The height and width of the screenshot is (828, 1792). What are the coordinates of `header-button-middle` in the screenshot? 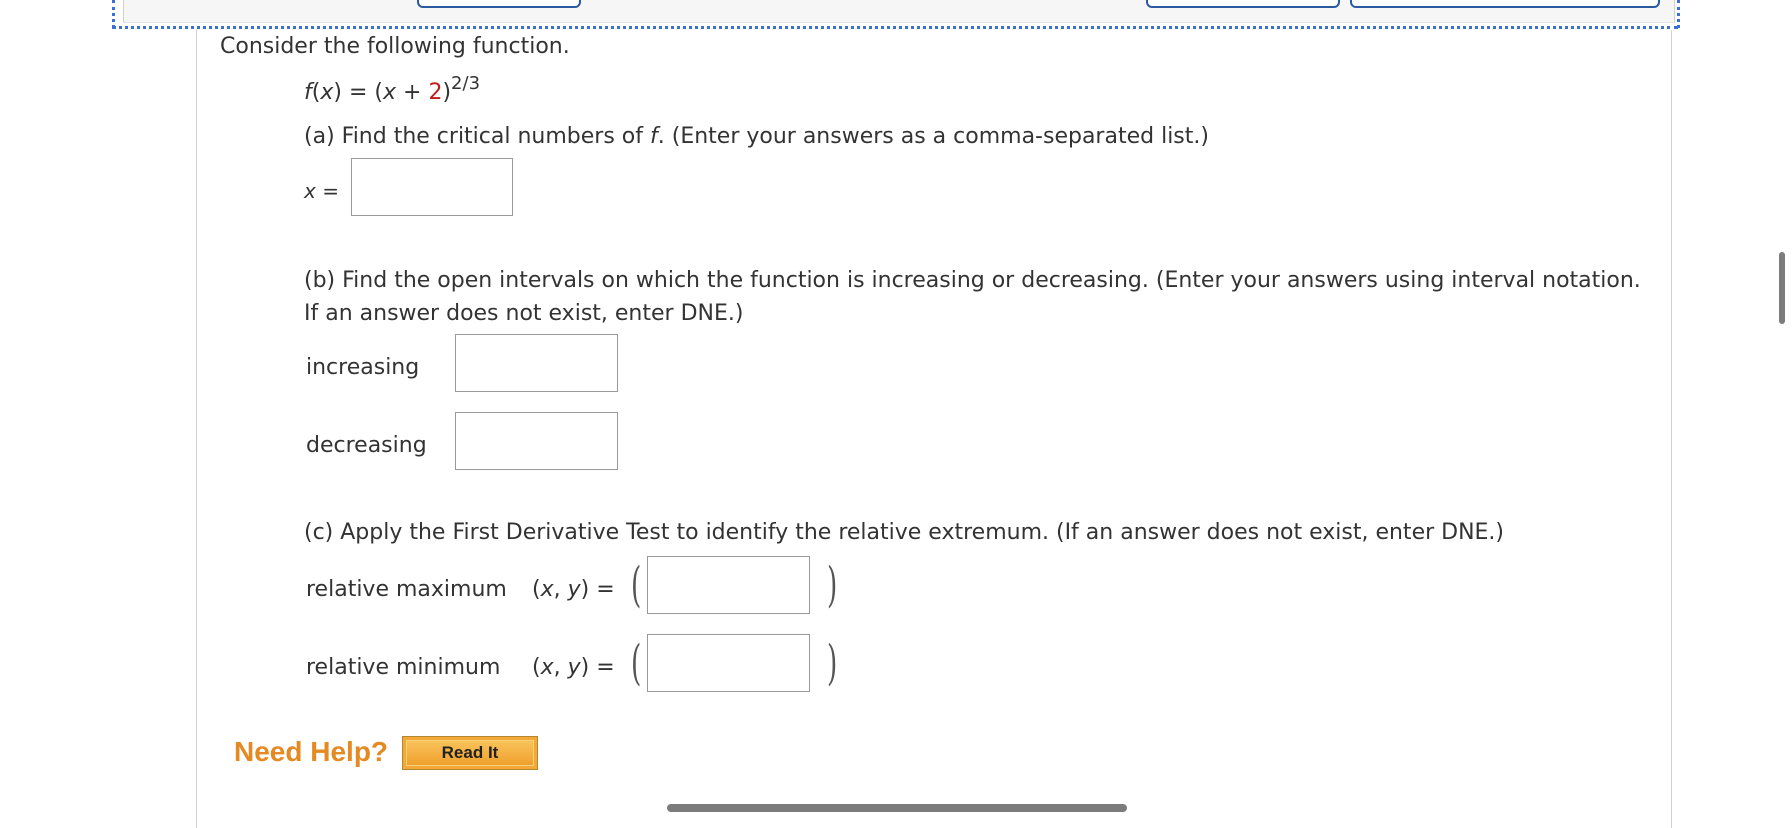 It's located at (1243, 4).